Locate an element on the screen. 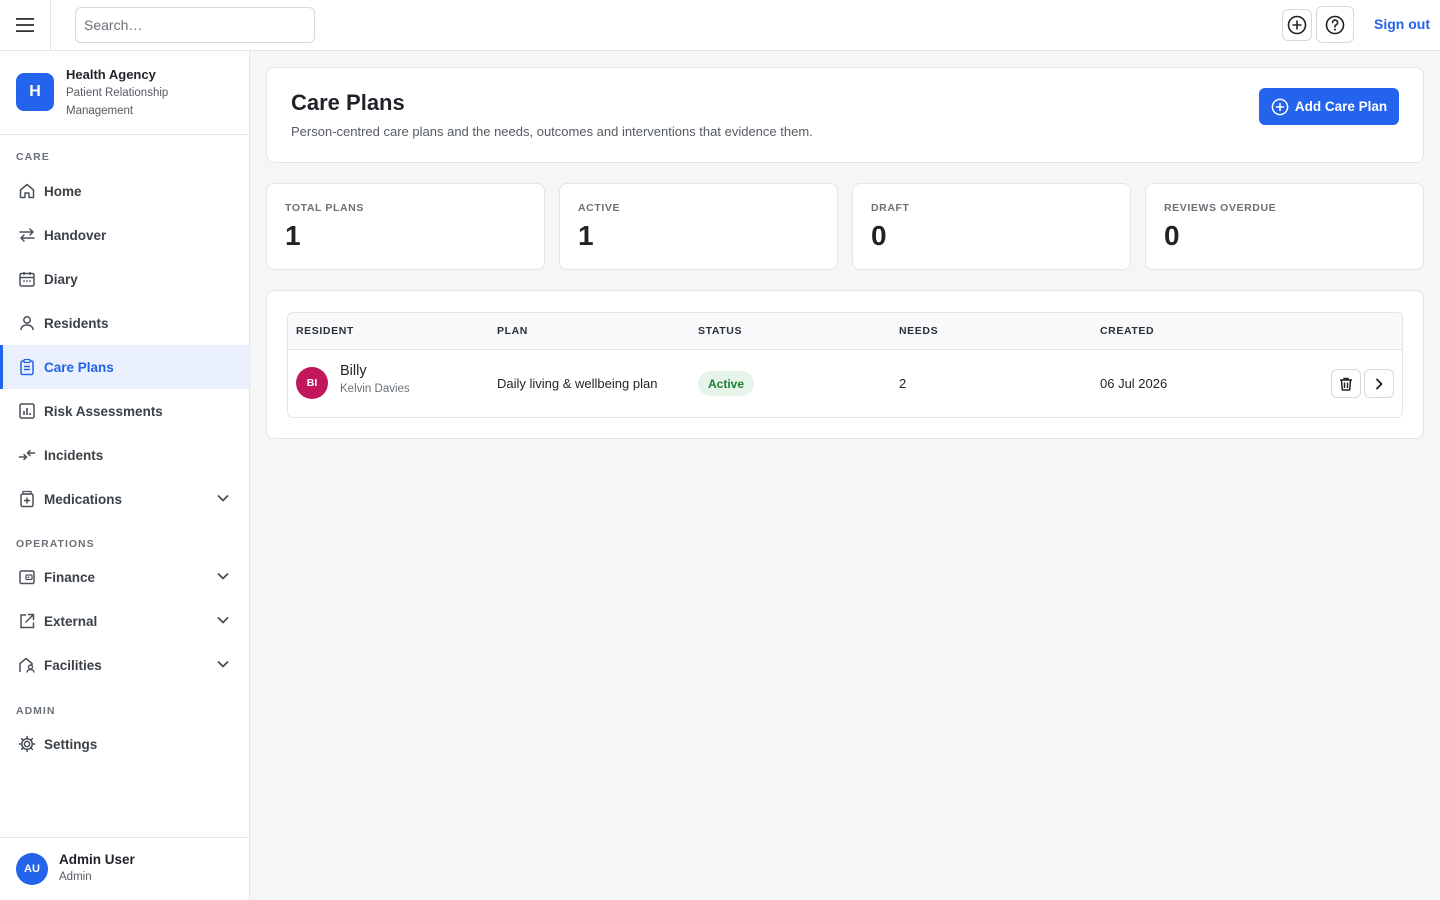 This screenshot has height=900, width=1440. home-icon is located at coordinates (26, 191).